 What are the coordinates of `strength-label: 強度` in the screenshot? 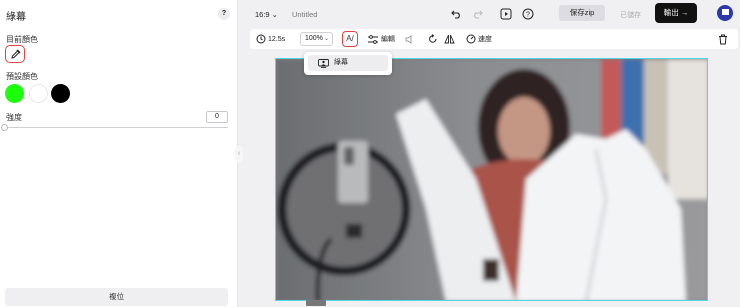 It's located at (14, 117).